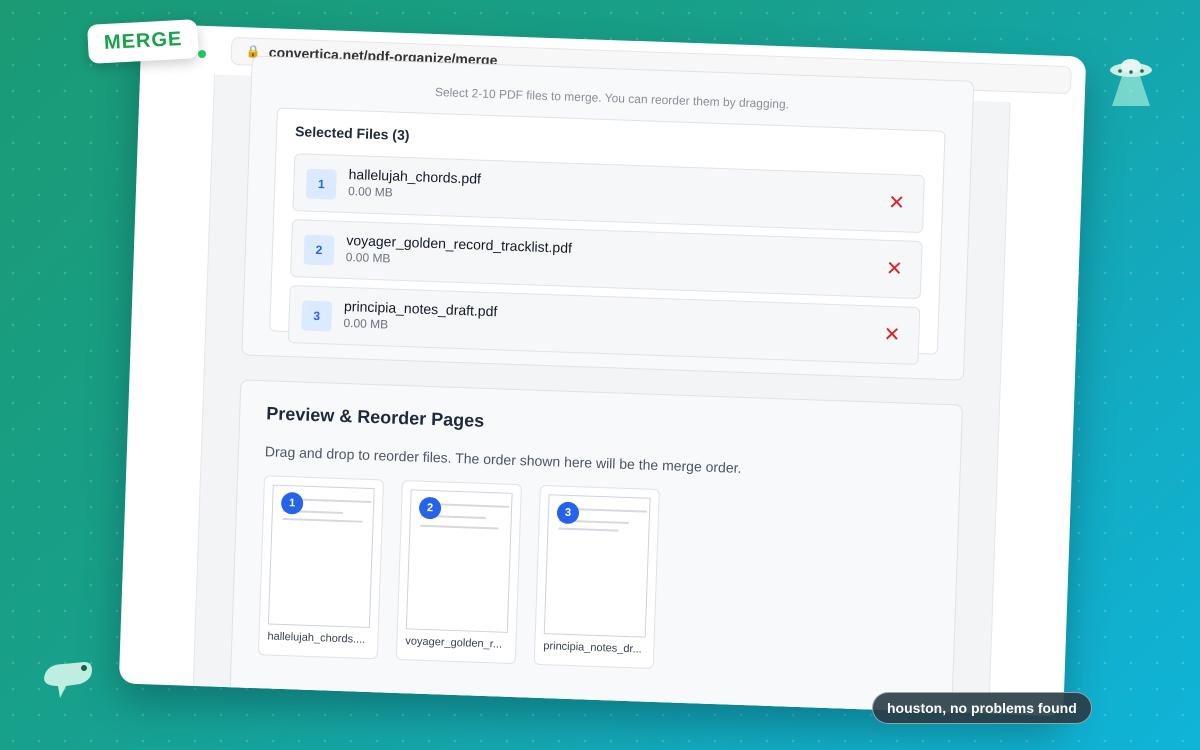 Image resolution: width=1200 pixels, height=750 pixels. I want to click on file-row: 3 principia_notes_draft.pdf 0.00 MB ✕, so click(604, 325).